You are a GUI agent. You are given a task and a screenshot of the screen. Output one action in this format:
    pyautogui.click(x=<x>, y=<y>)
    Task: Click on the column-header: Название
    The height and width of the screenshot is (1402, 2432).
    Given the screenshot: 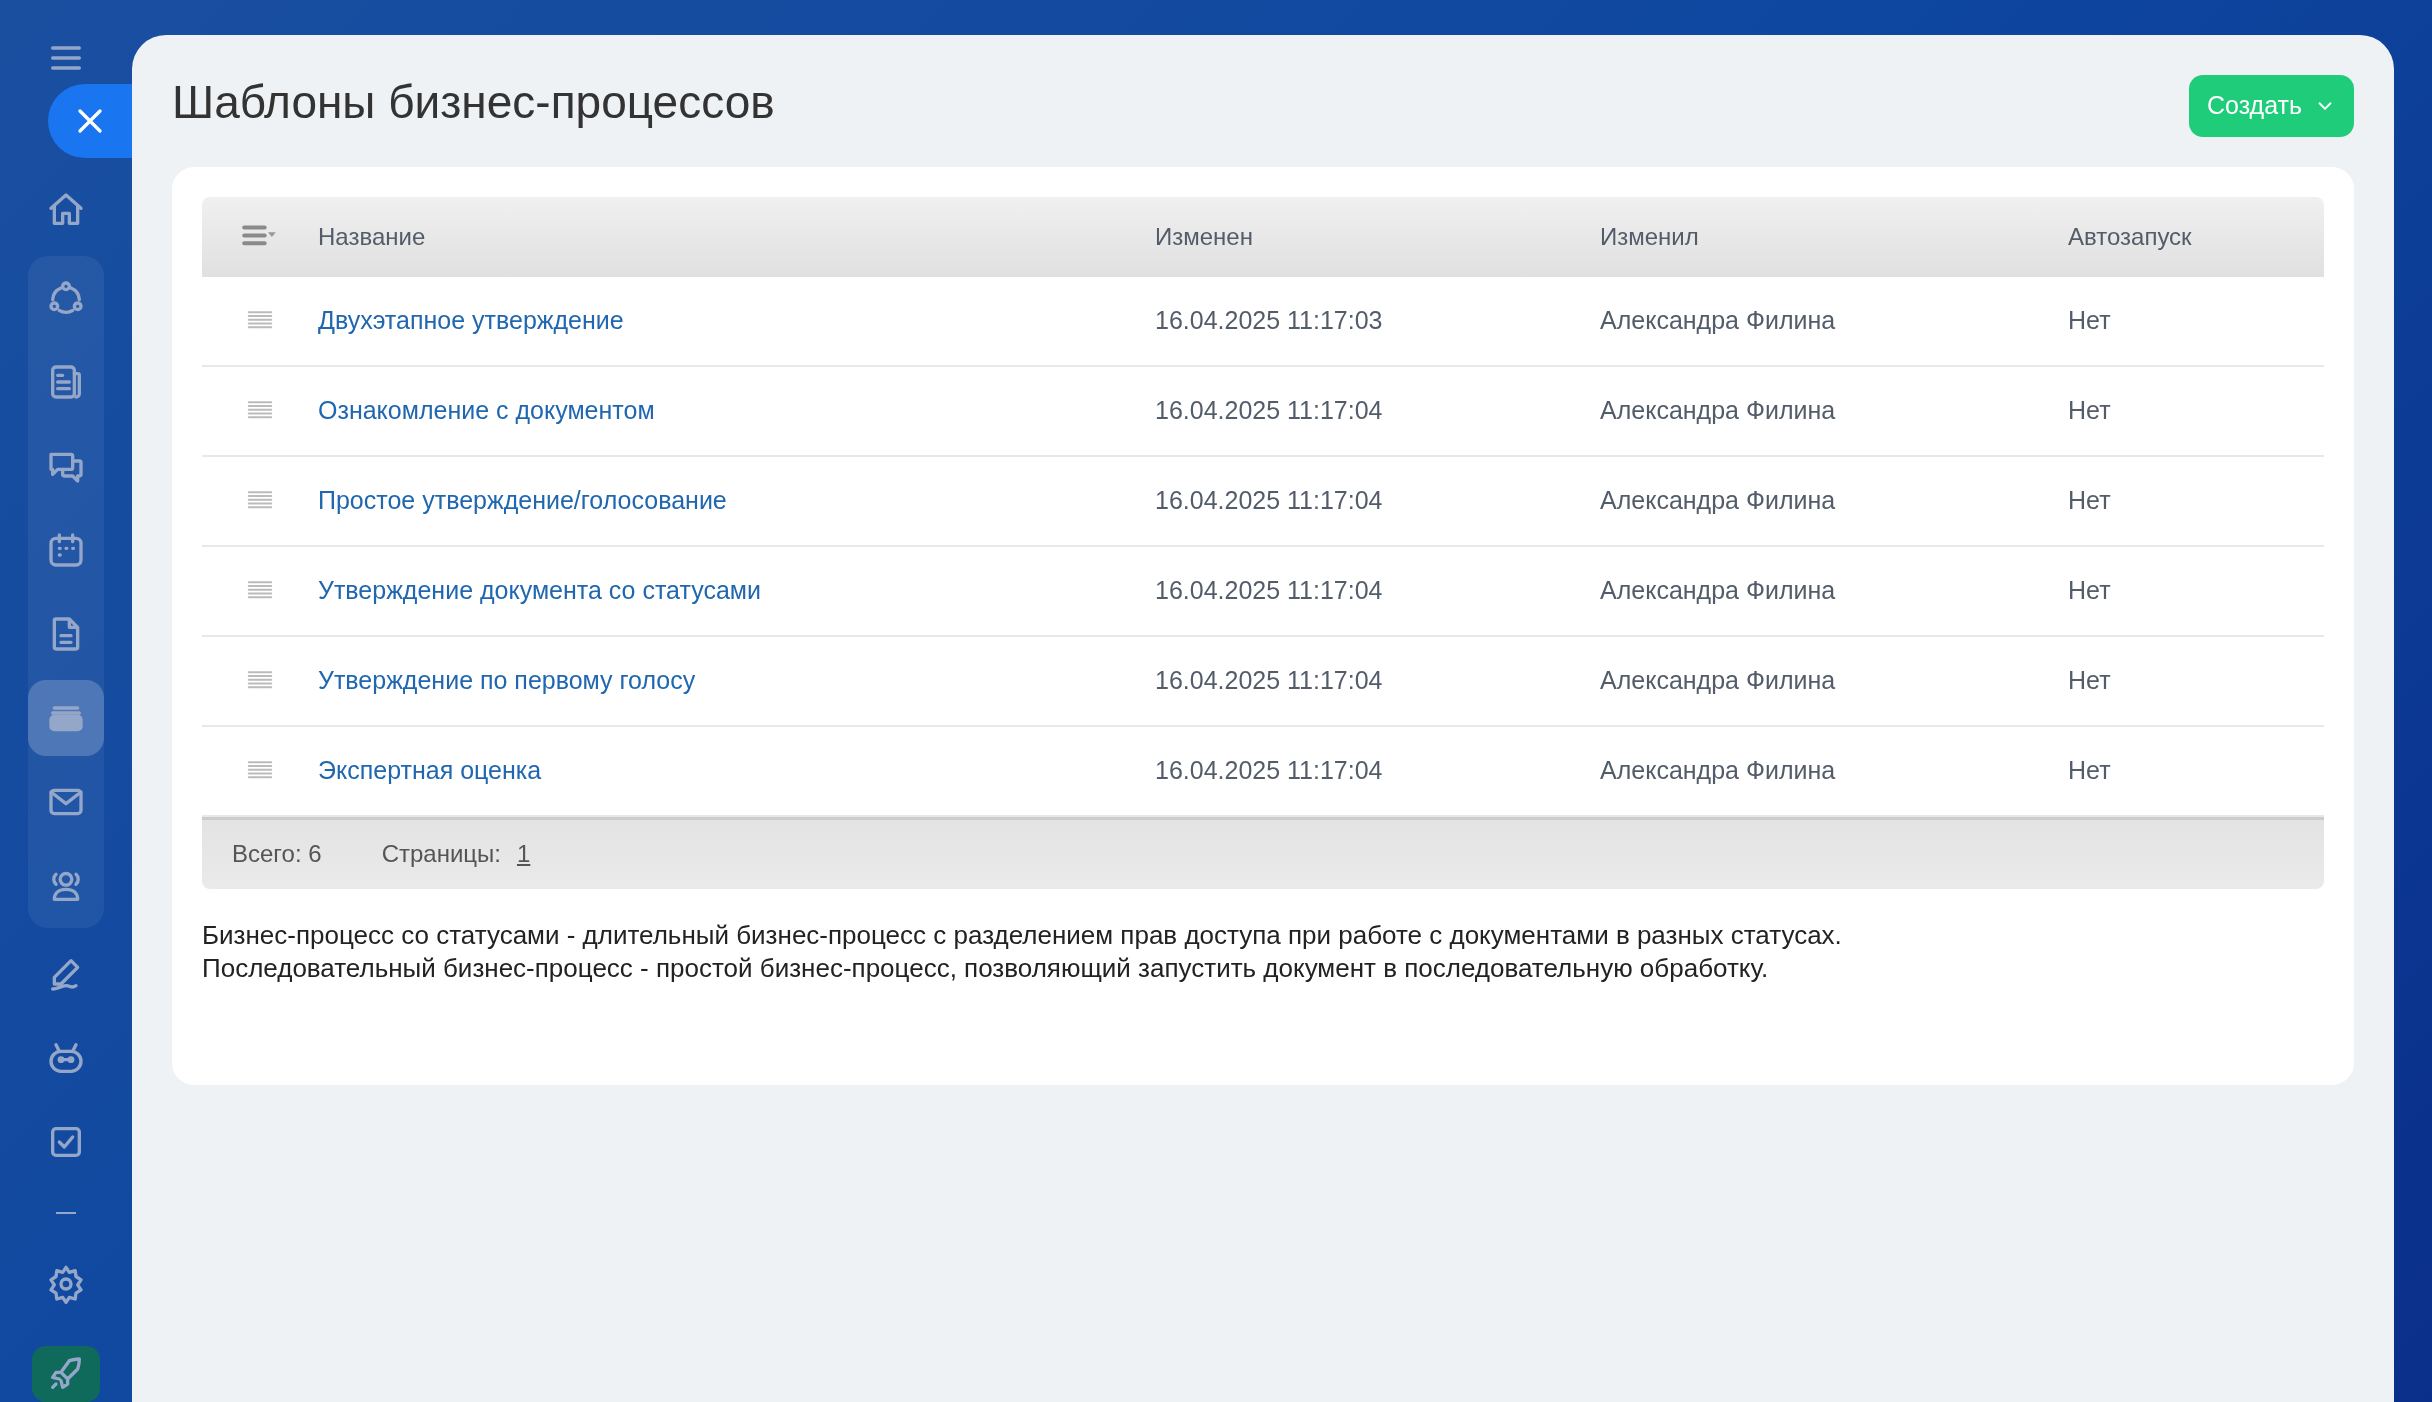 What is the action you would take?
    pyautogui.click(x=372, y=236)
    